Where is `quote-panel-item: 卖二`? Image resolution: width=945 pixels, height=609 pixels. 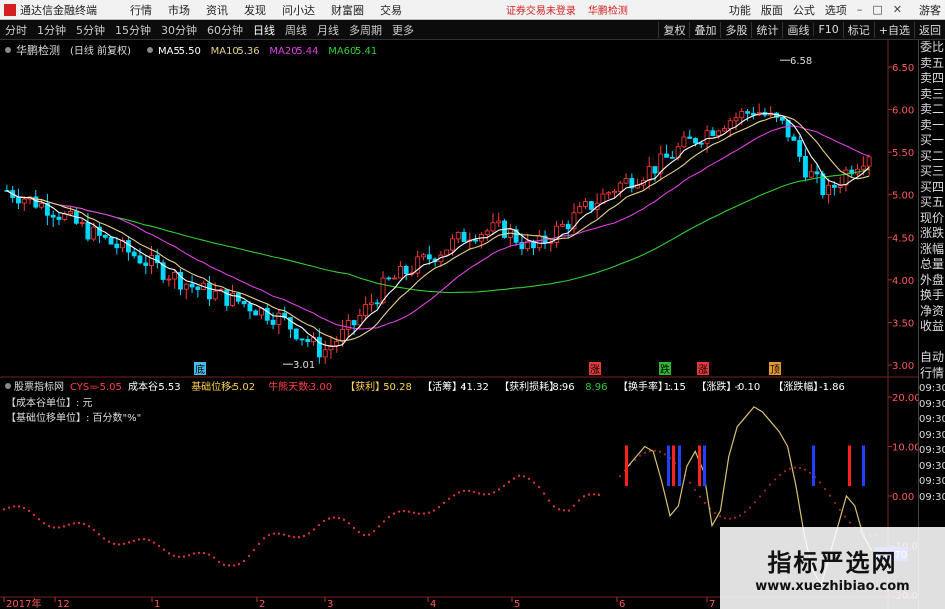
quote-panel-item: 卖二 is located at coordinates (932, 110).